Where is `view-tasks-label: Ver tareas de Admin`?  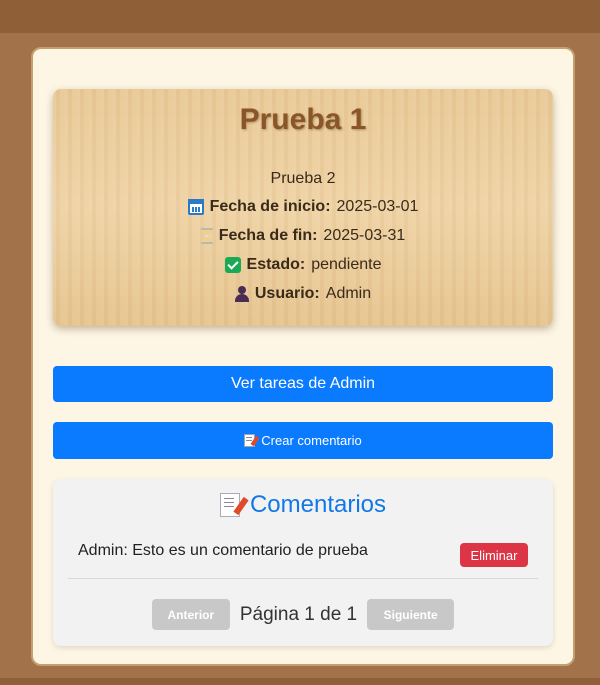
view-tasks-label: Ver tareas de Admin is located at coordinates (303, 383).